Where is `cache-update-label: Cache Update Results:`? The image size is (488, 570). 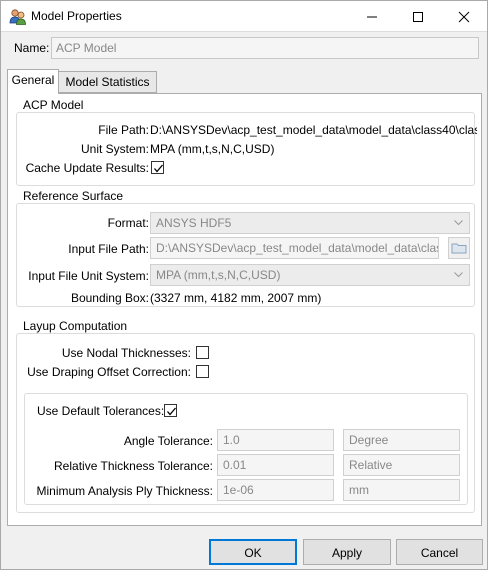 cache-update-label: Cache Update Results: is located at coordinates (87, 168).